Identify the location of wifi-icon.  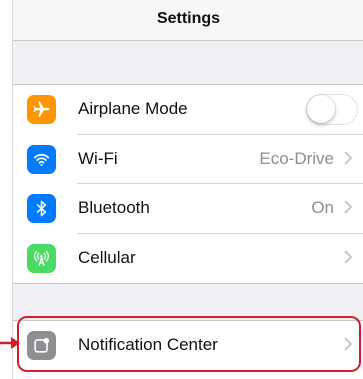
(41, 159).